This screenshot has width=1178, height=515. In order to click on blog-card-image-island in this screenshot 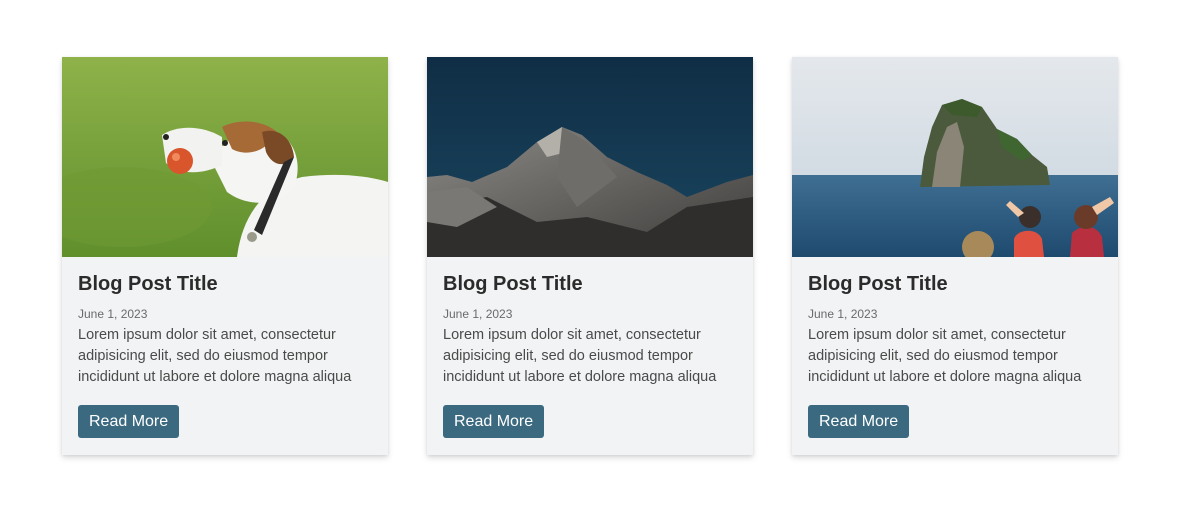, I will do `click(955, 157)`.